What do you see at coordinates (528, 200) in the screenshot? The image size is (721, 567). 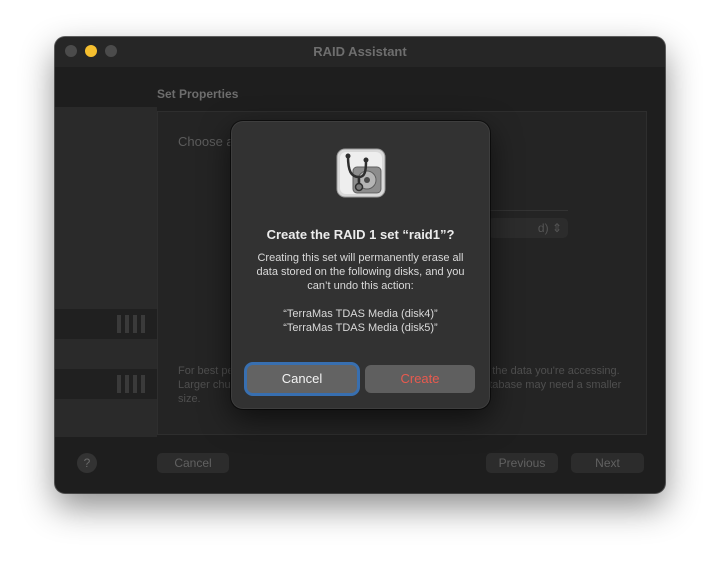 I see `raid-name-field` at bounding box center [528, 200].